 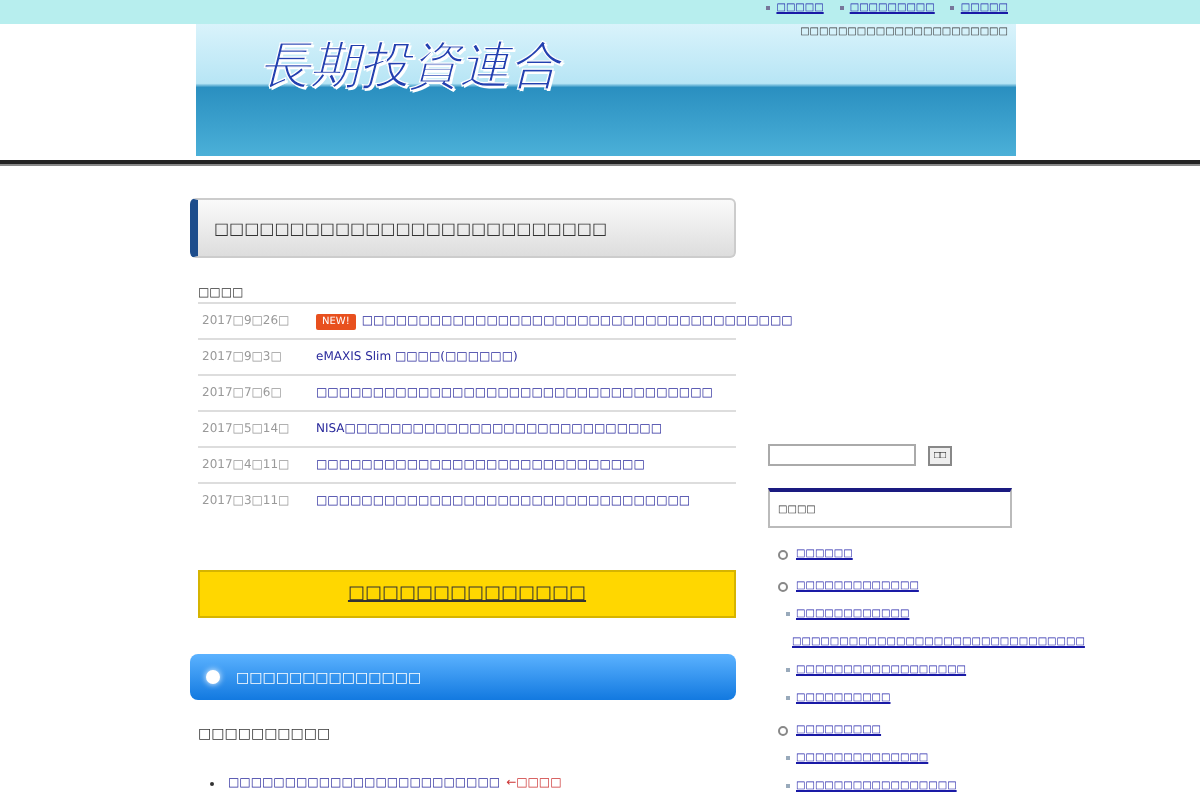 I want to click on banner-link: □□□□□□□□□□□□□□, so click(x=467, y=594).